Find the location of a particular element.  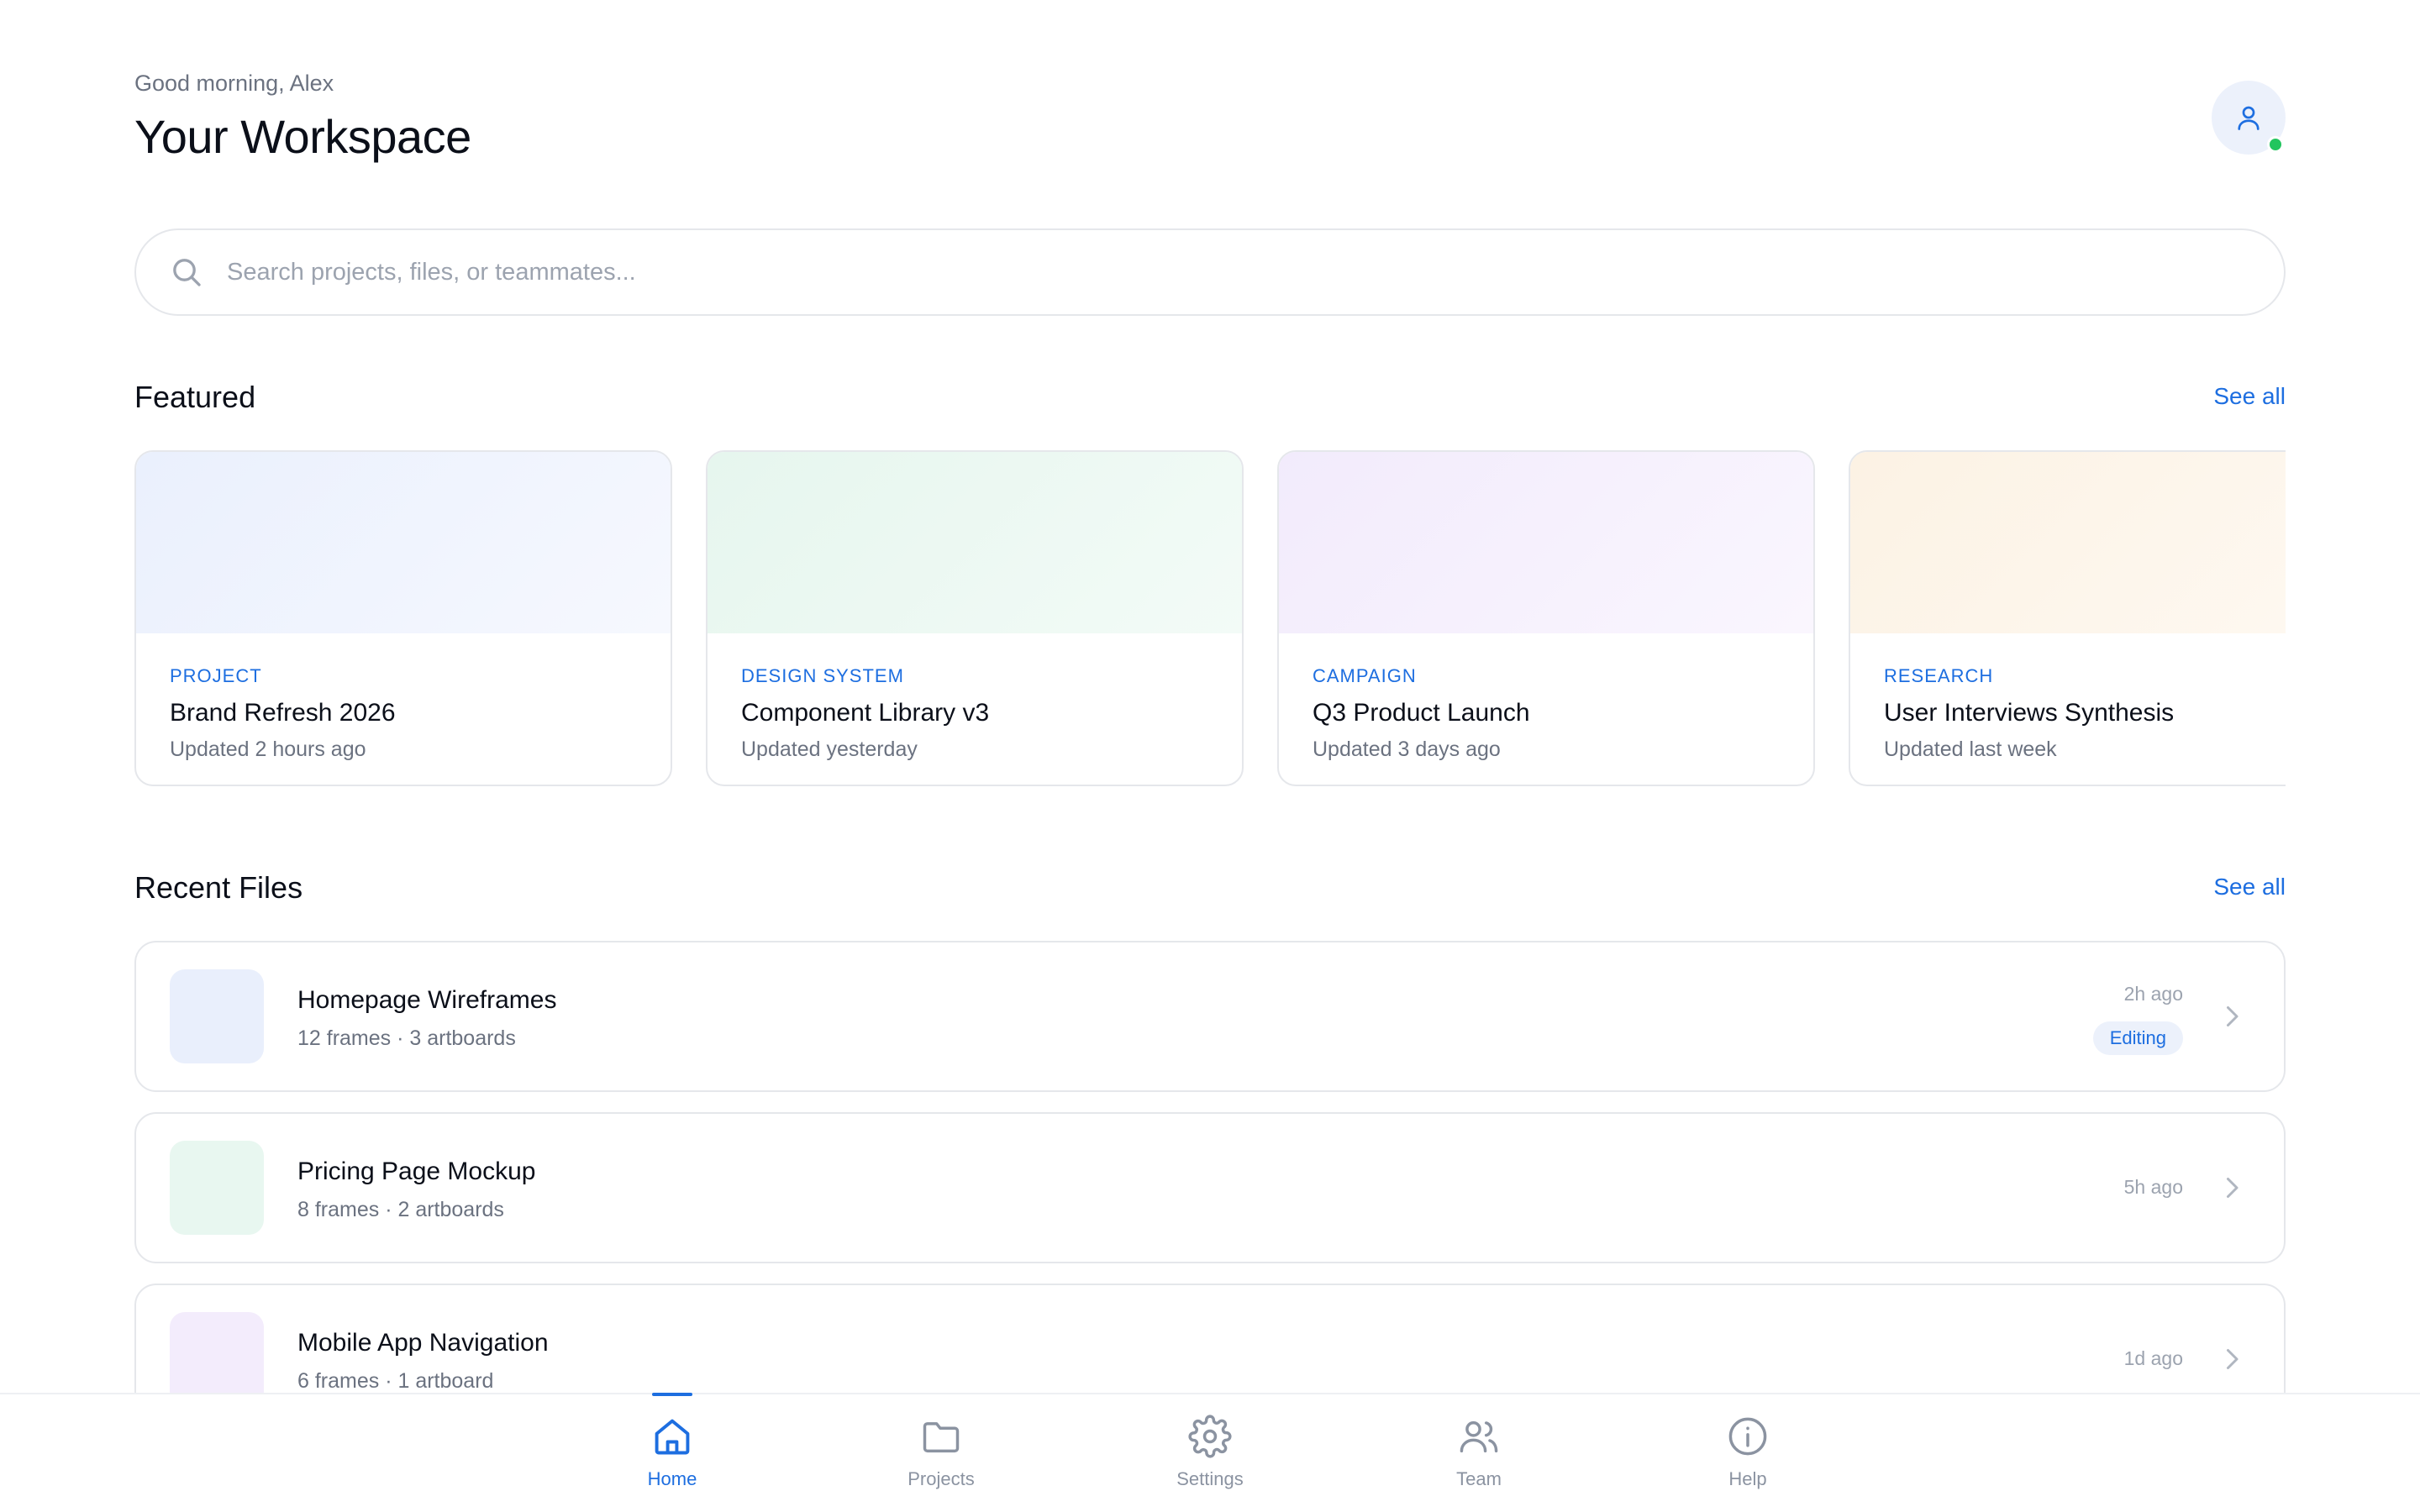

nav-label-projects: Projects is located at coordinates (941, 1478).